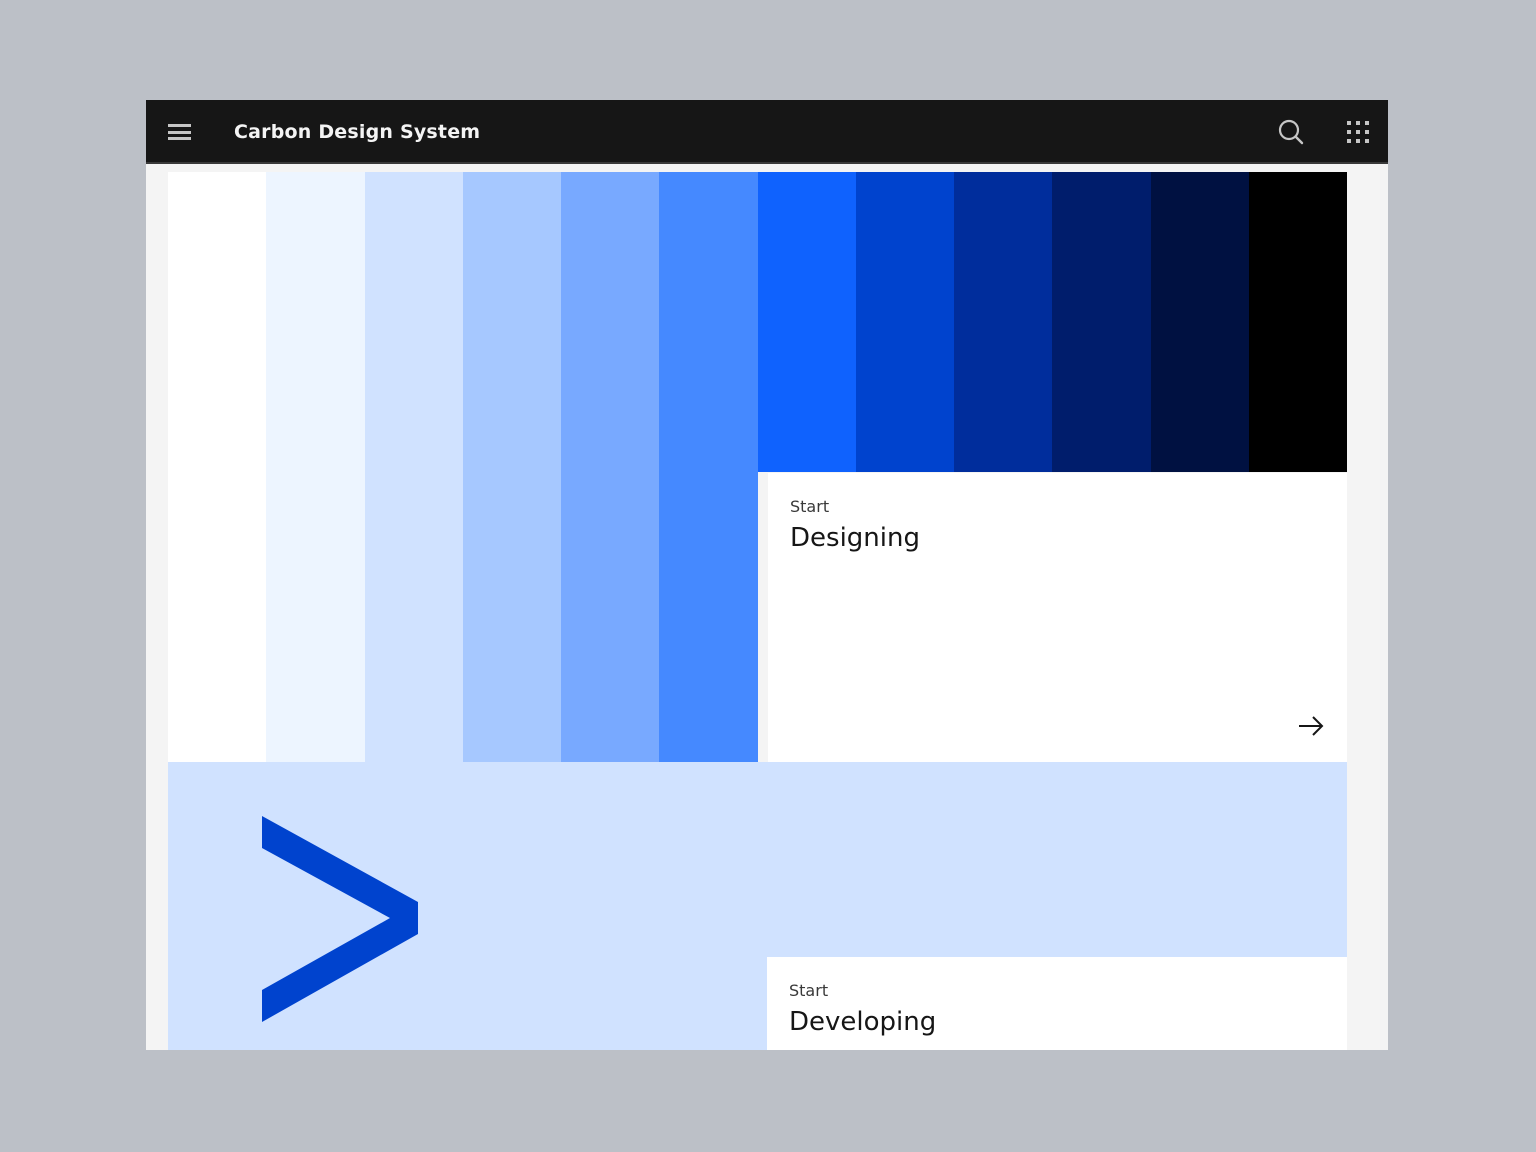  What do you see at coordinates (1057, 1003) in the screenshot?
I see `start-developing-tile: Start Developing` at bounding box center [1057, 1003].